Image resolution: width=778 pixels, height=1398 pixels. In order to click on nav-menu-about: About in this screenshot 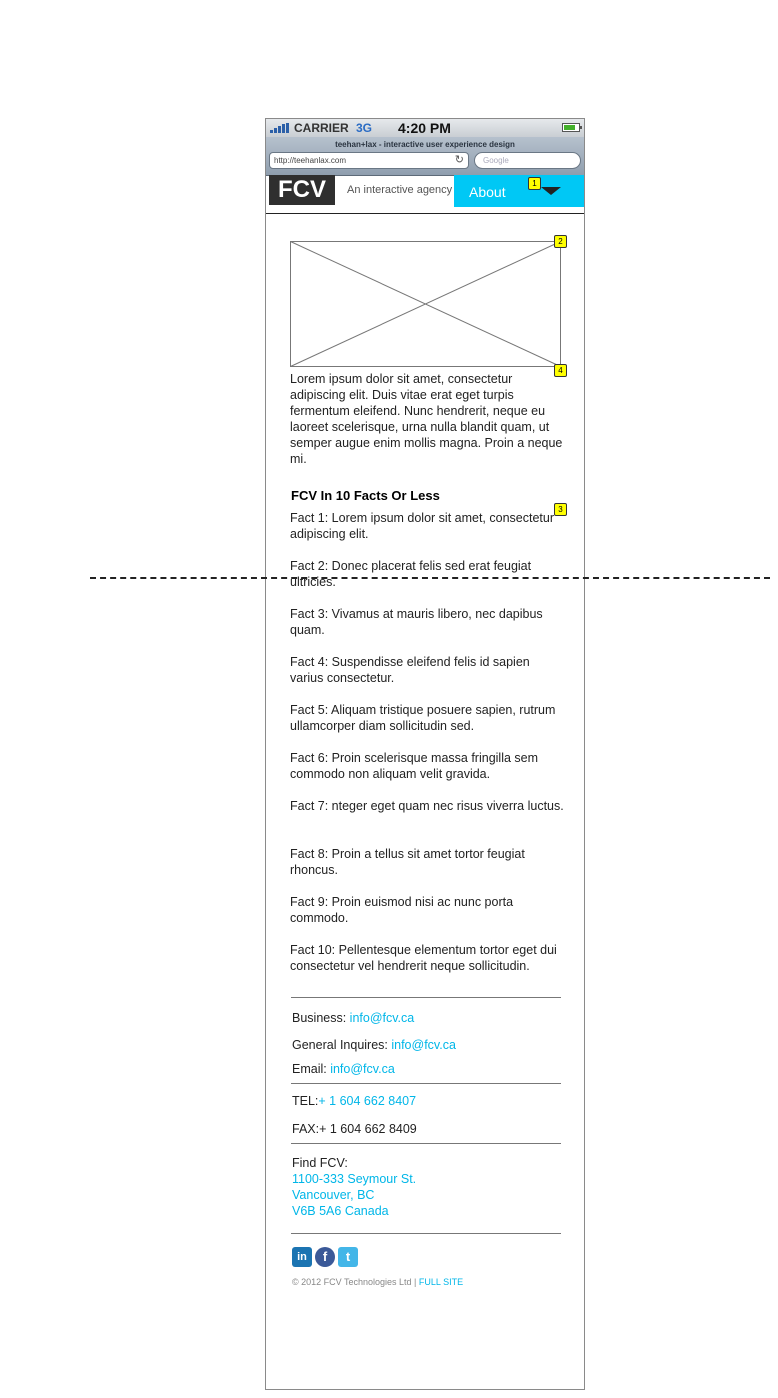, I will do `click(519, 191)`.